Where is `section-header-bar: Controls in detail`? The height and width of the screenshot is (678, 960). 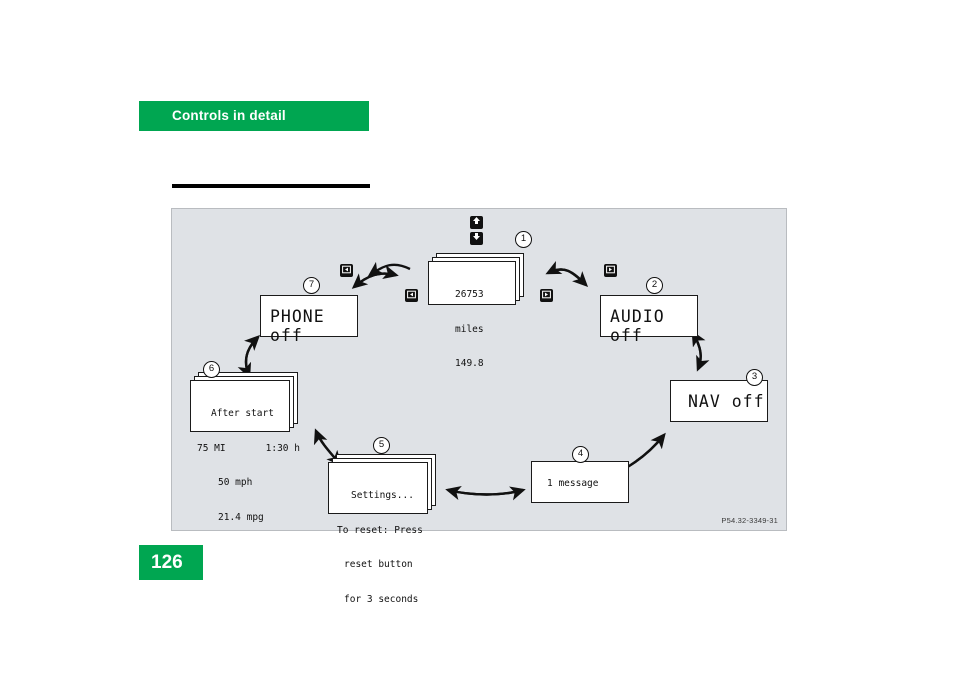 section-header-bar: Controls in detail is located at coordinates (254, 116).